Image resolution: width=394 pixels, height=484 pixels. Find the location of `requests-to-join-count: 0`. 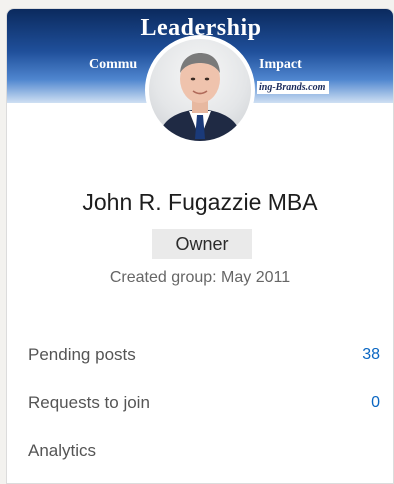

requests-to-join-count: 0 is located at coordinates (375, 403).